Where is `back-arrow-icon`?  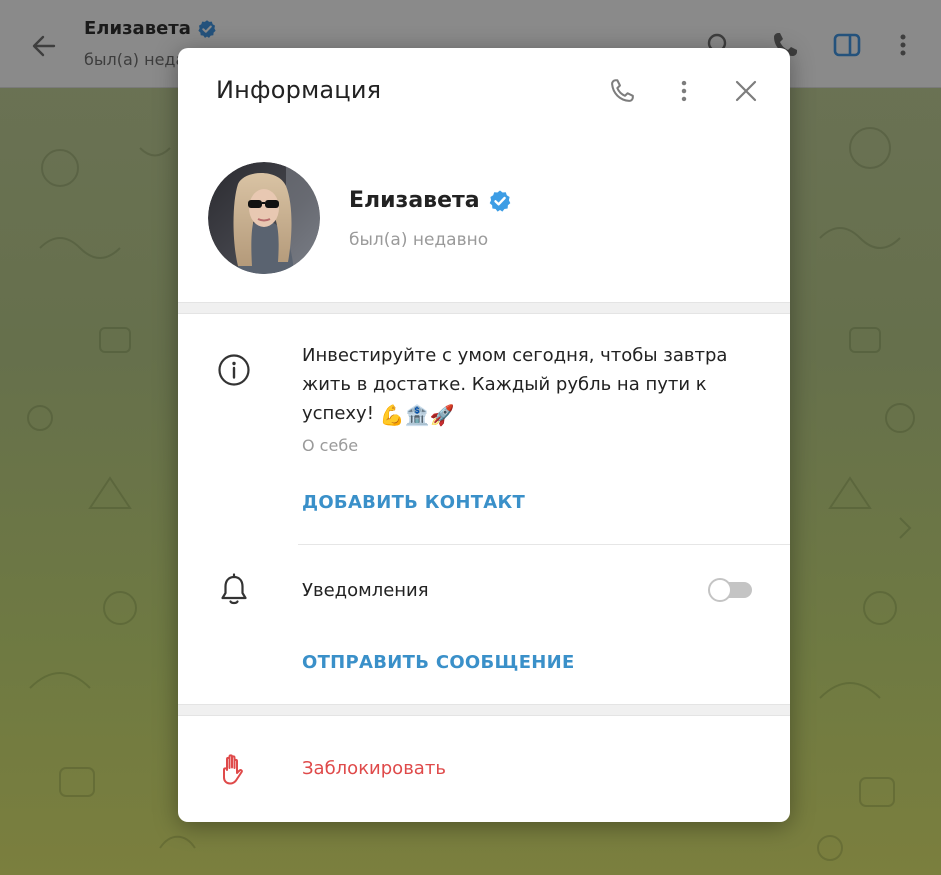 back-arrow-icon is located at coordinates (44, 46).